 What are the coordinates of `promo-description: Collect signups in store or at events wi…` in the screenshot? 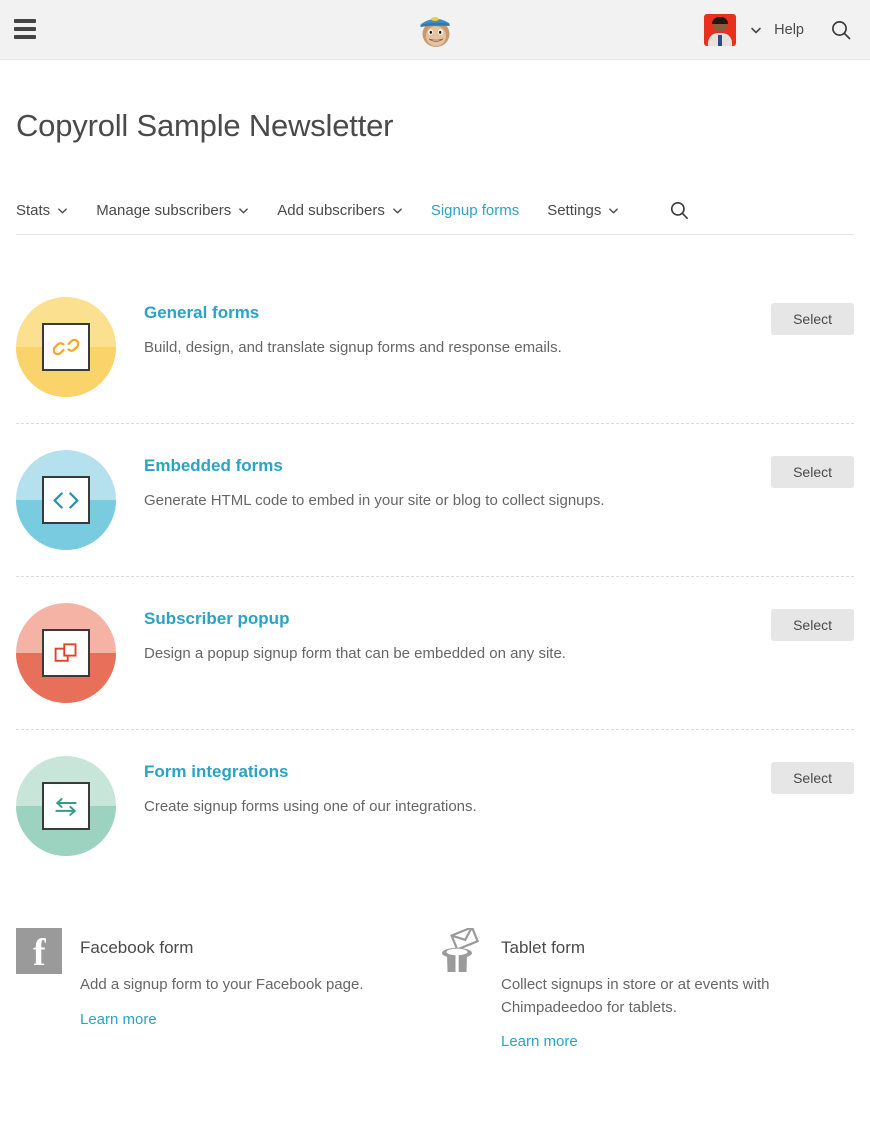 It's located at (635, 996).